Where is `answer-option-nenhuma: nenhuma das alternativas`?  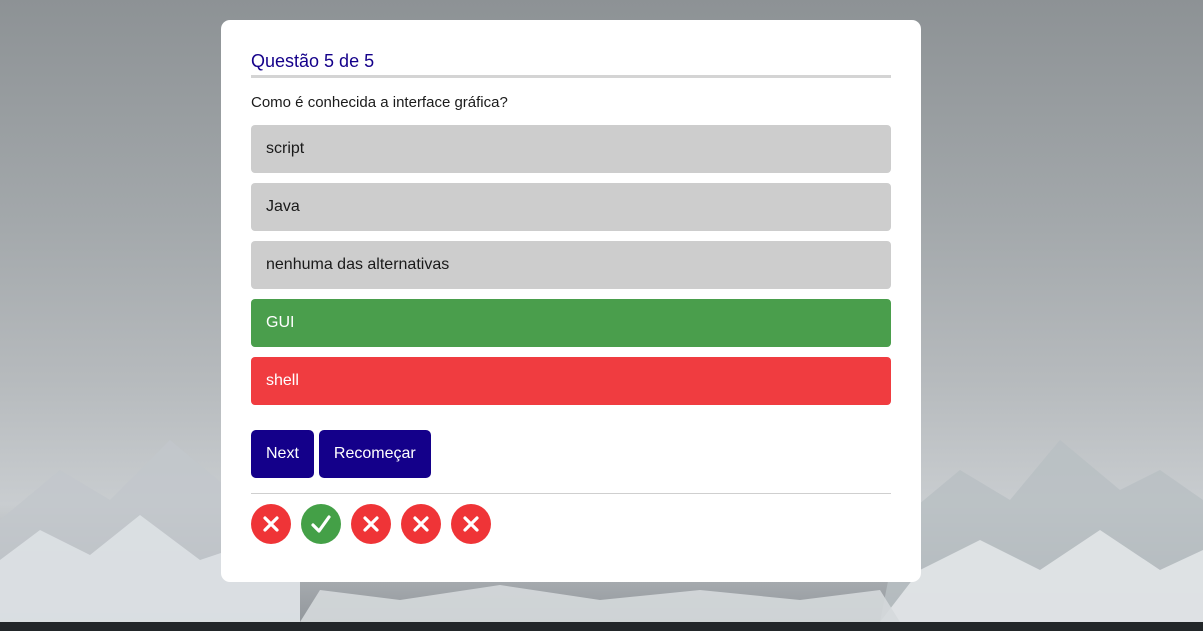
answer-option-nenhuma: nenhuma das alternativas is located at coordinates (571, 265).